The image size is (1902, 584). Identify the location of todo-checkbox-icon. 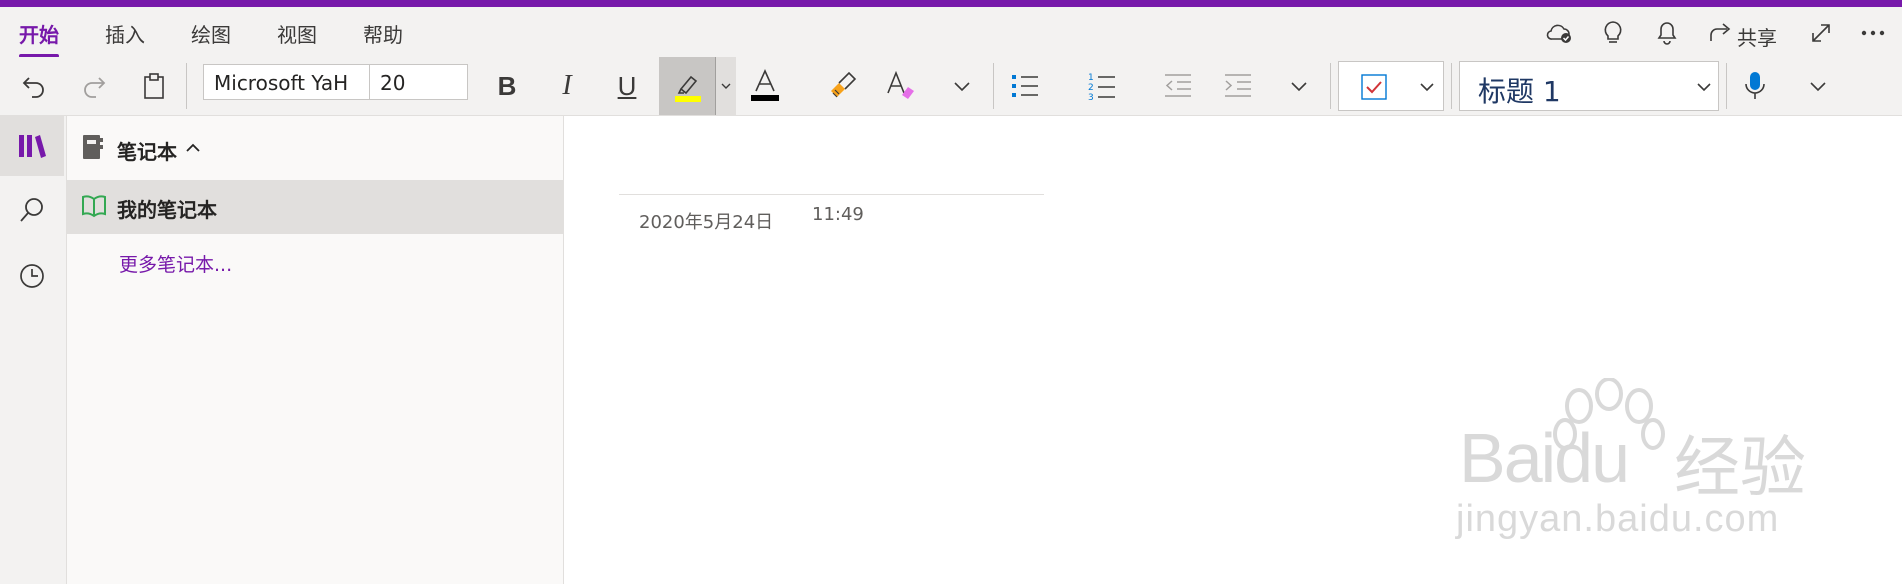
(1374, 87).